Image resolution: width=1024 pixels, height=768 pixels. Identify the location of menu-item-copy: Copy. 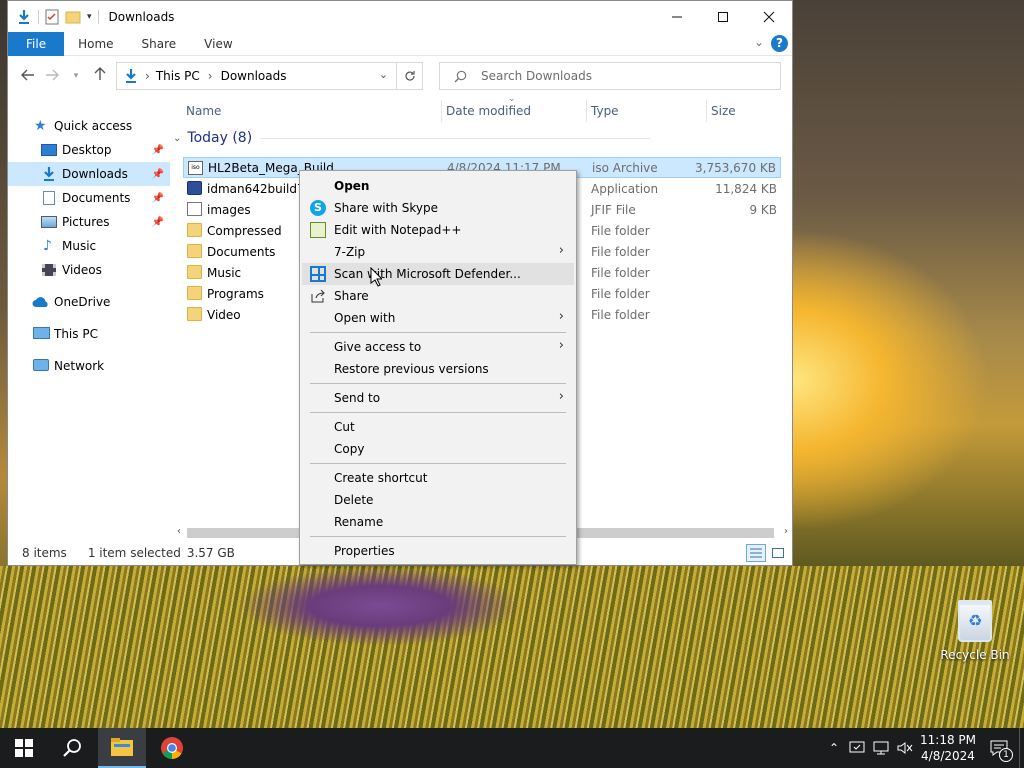
(438, 449).